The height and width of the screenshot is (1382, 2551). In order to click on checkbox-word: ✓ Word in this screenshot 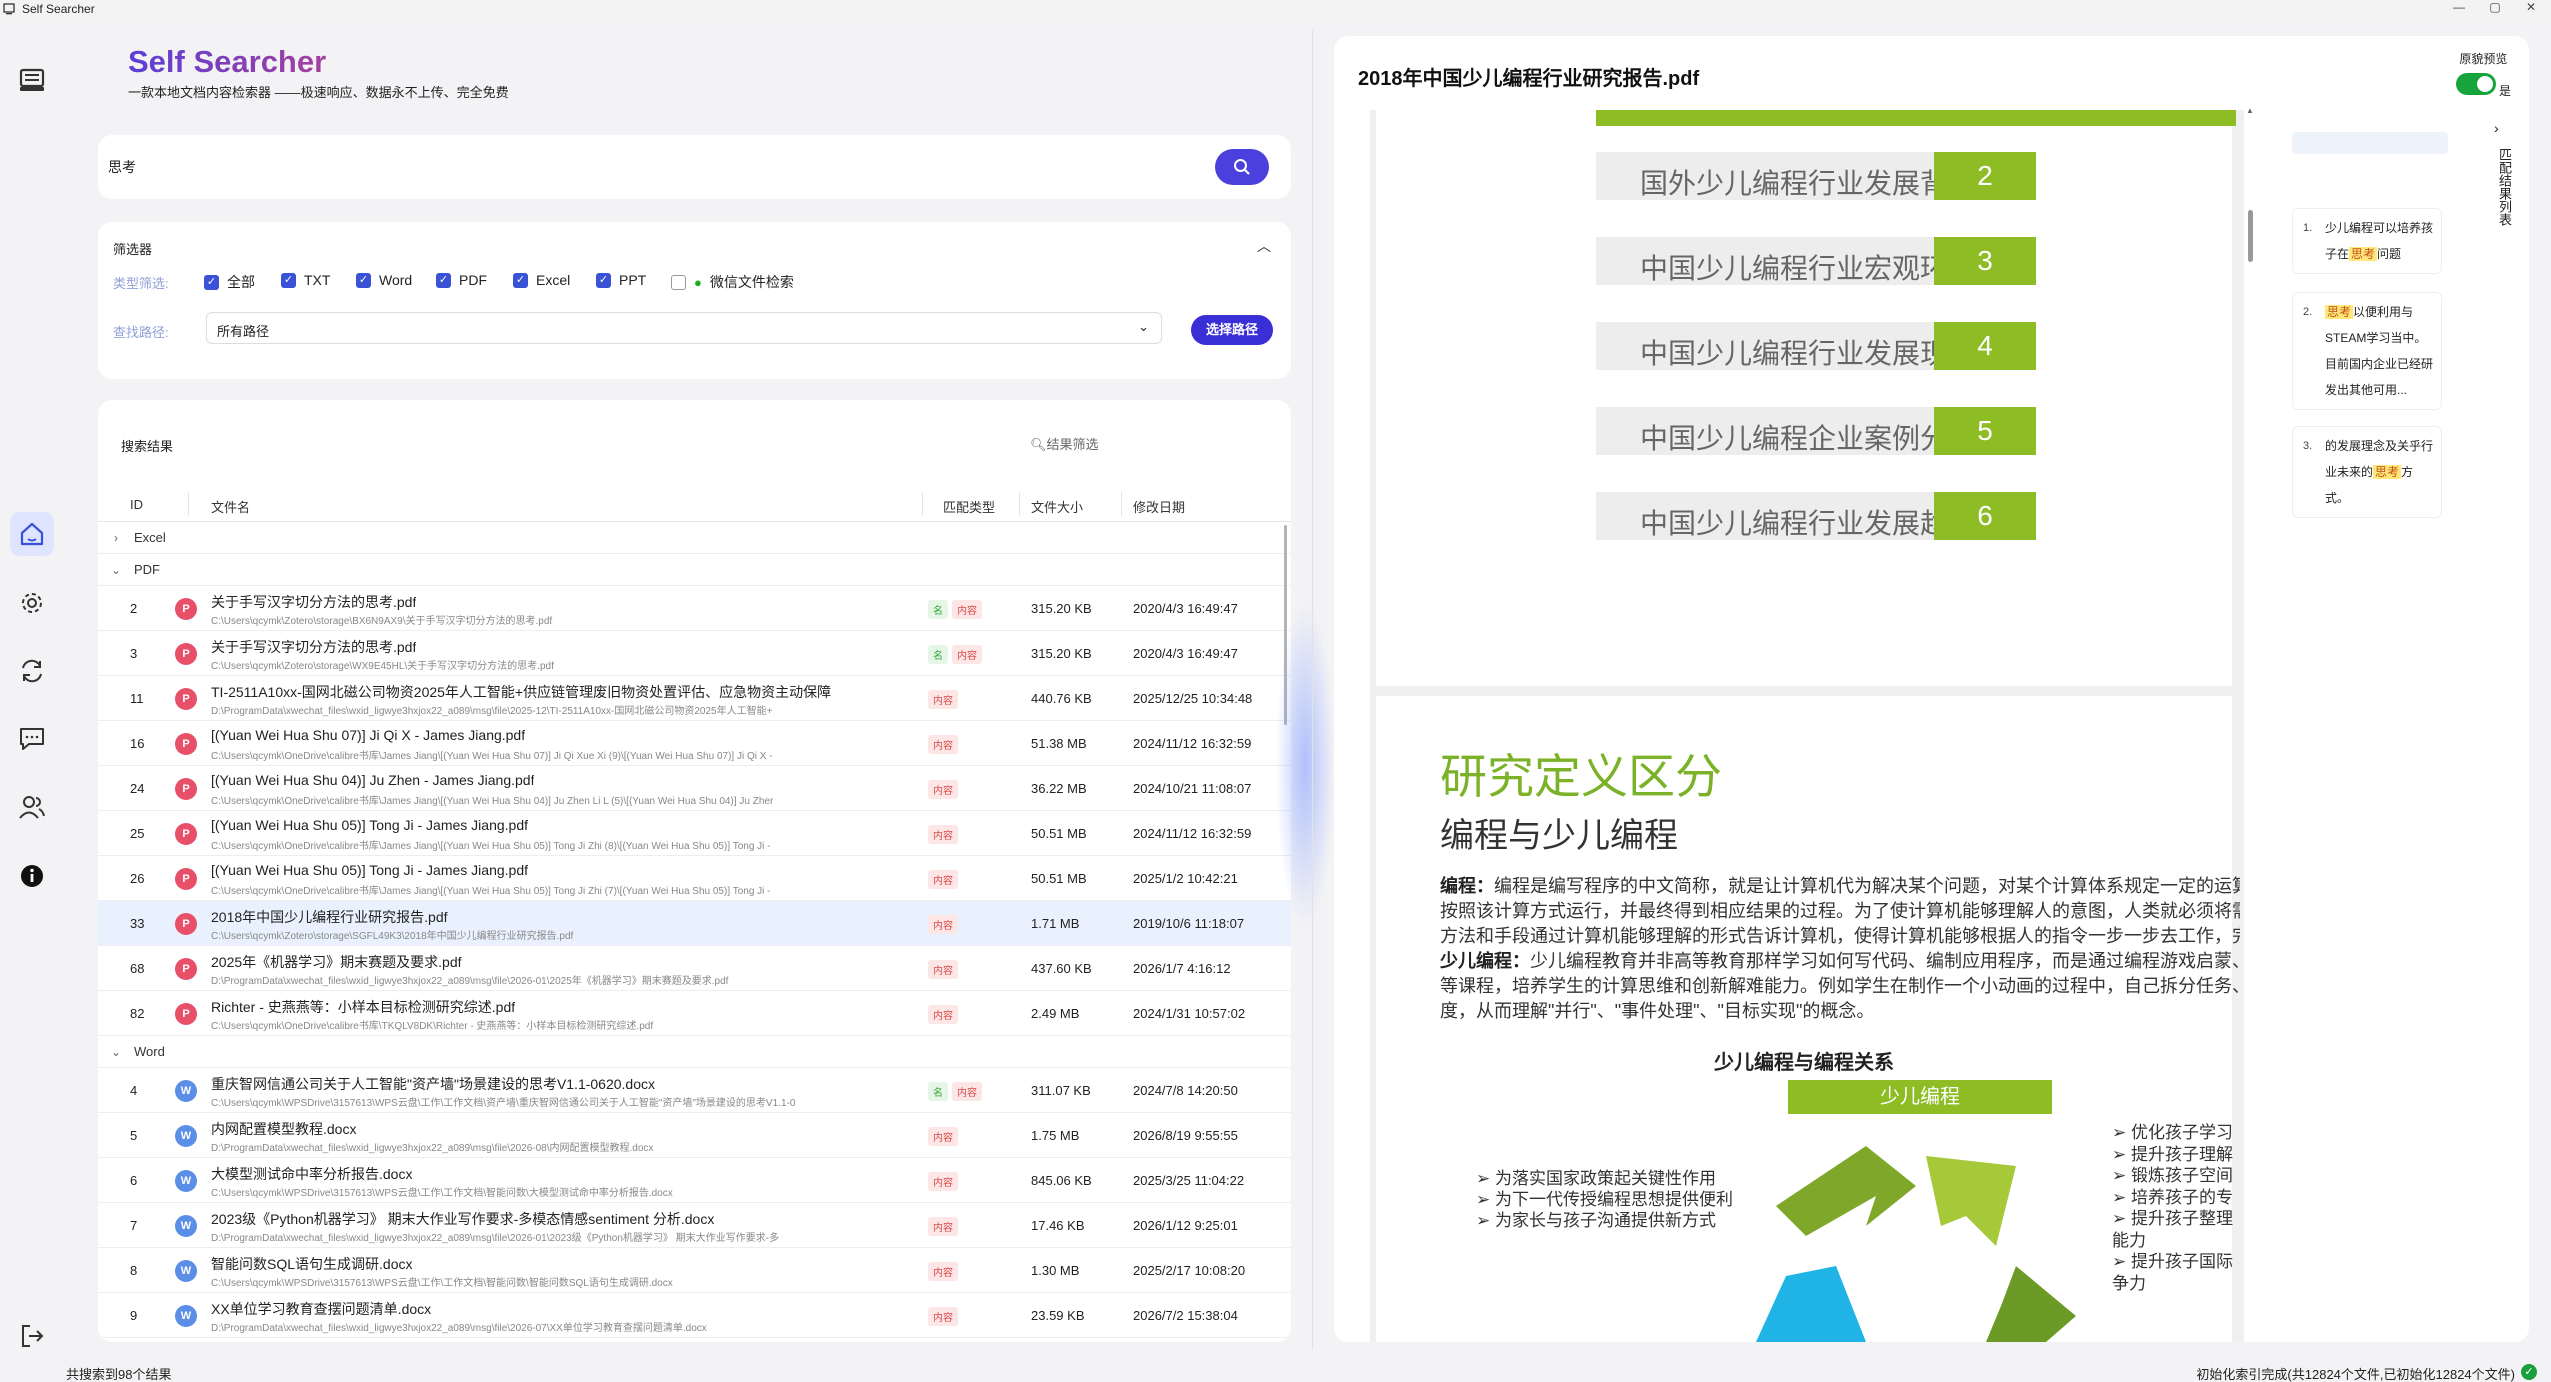, I will do `click(384, 280)`.